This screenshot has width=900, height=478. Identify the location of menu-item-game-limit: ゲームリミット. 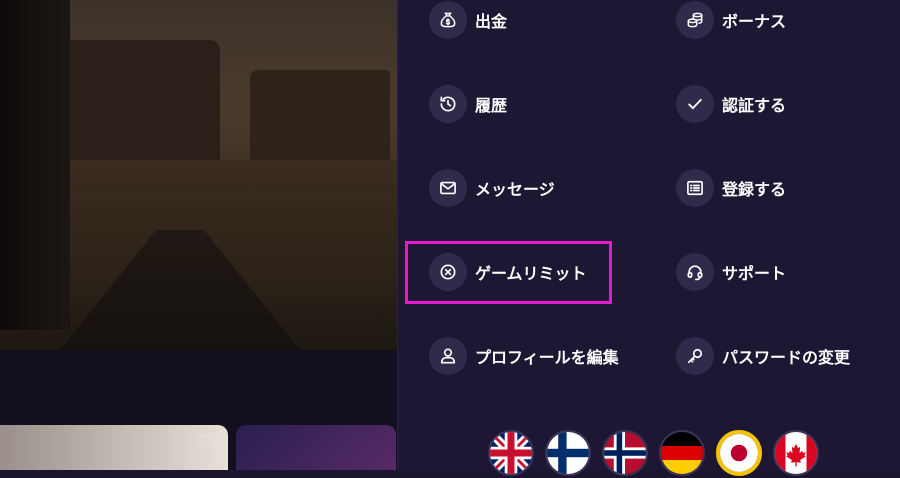
(508, 272).